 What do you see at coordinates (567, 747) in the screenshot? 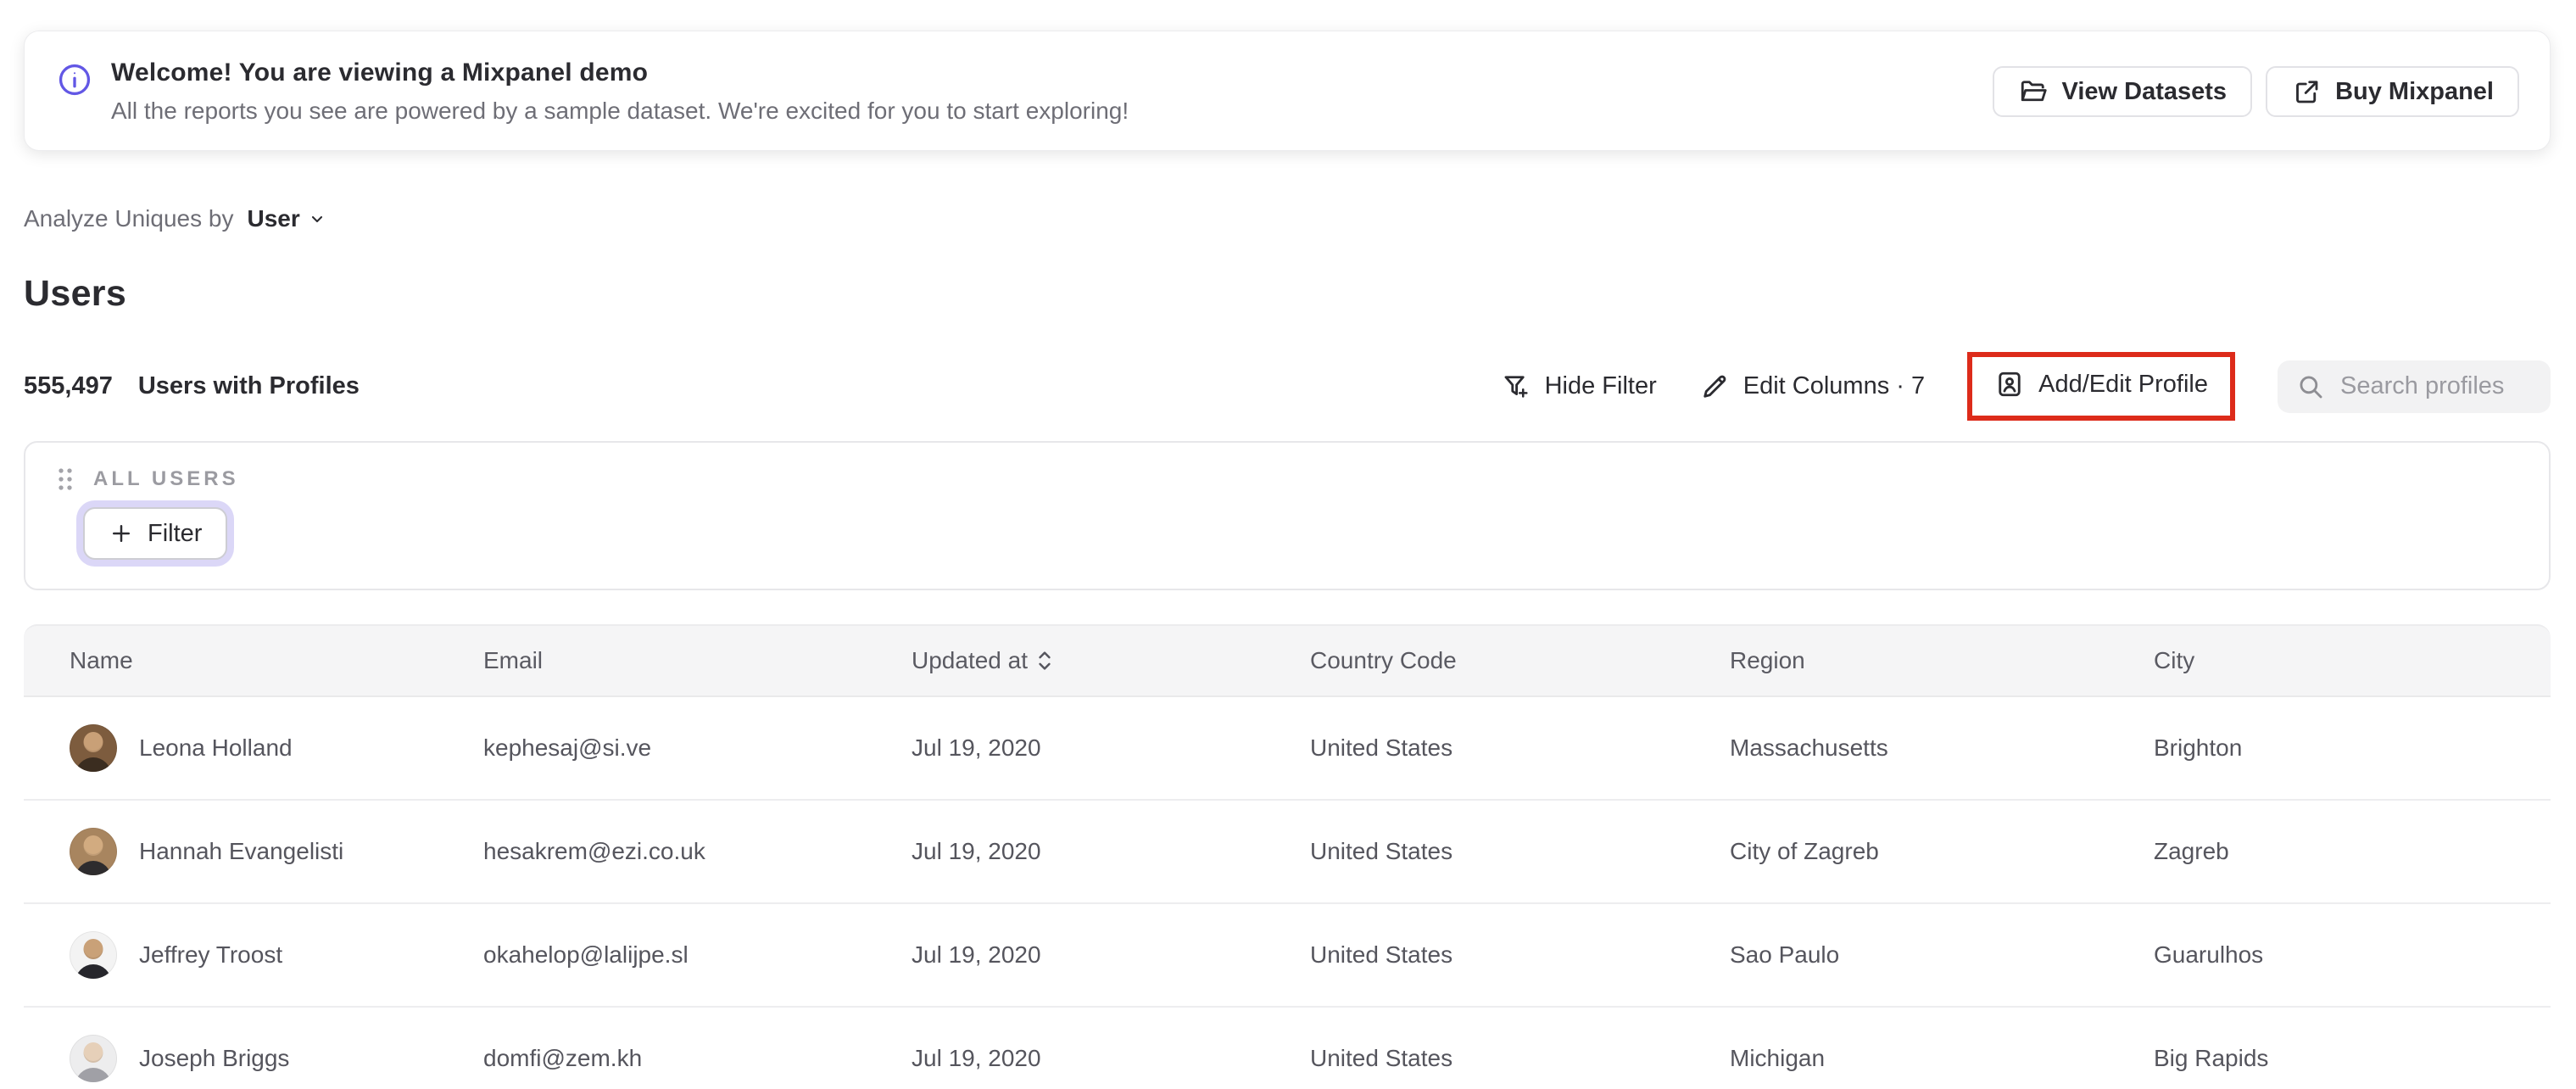
I see `email-cell: kephesaj@si.ve` at bounding box center [567, 747].